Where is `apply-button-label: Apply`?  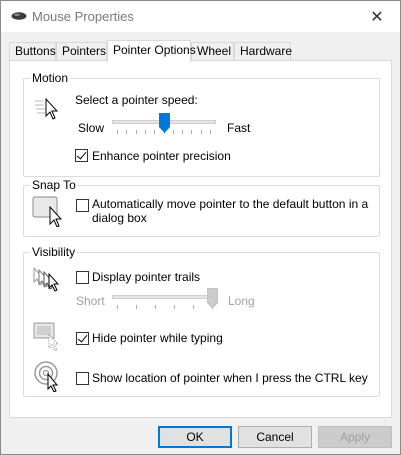
apply-button-label: Apply is located at coordinates (355, 437).